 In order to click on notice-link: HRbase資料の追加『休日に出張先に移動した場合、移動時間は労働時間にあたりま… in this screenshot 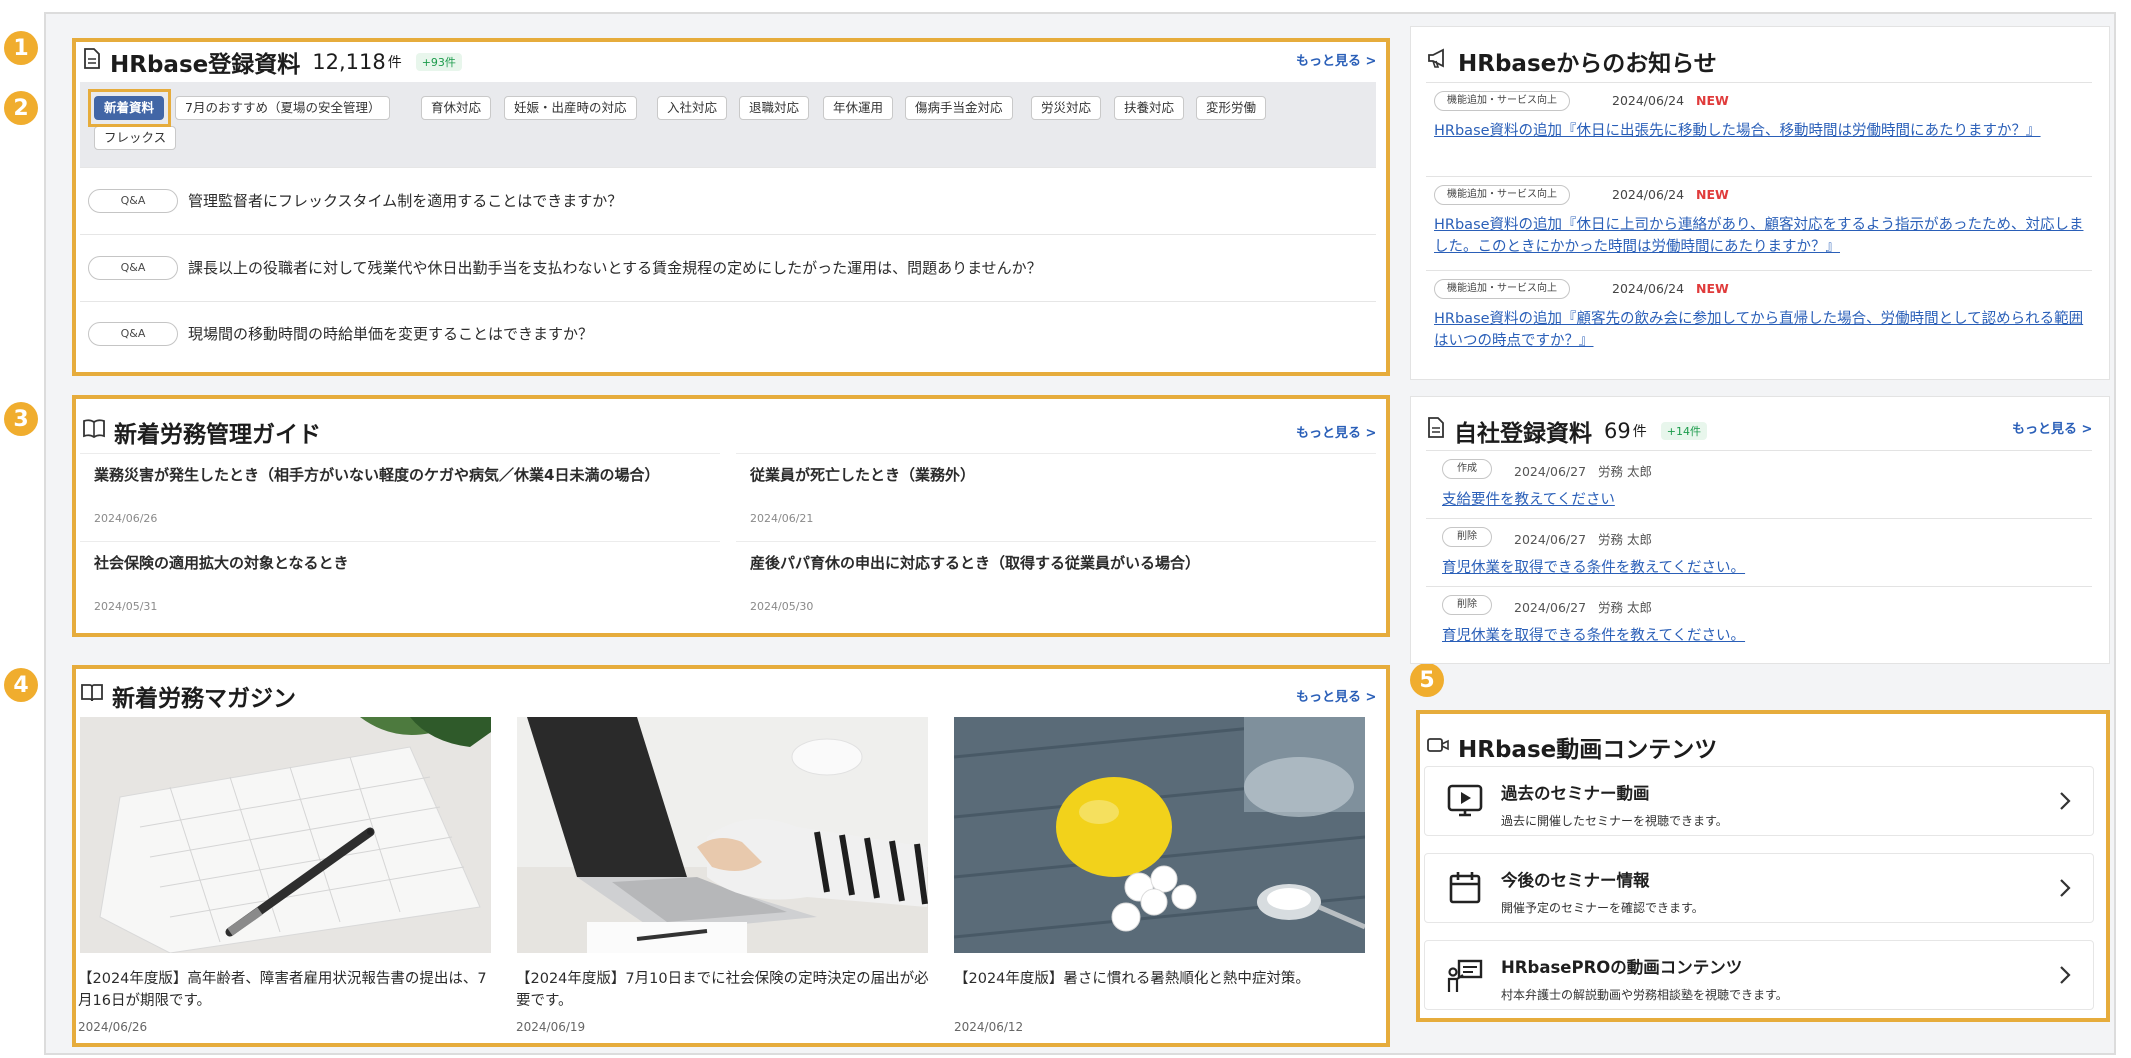, I will do `click(1762, 131)`.